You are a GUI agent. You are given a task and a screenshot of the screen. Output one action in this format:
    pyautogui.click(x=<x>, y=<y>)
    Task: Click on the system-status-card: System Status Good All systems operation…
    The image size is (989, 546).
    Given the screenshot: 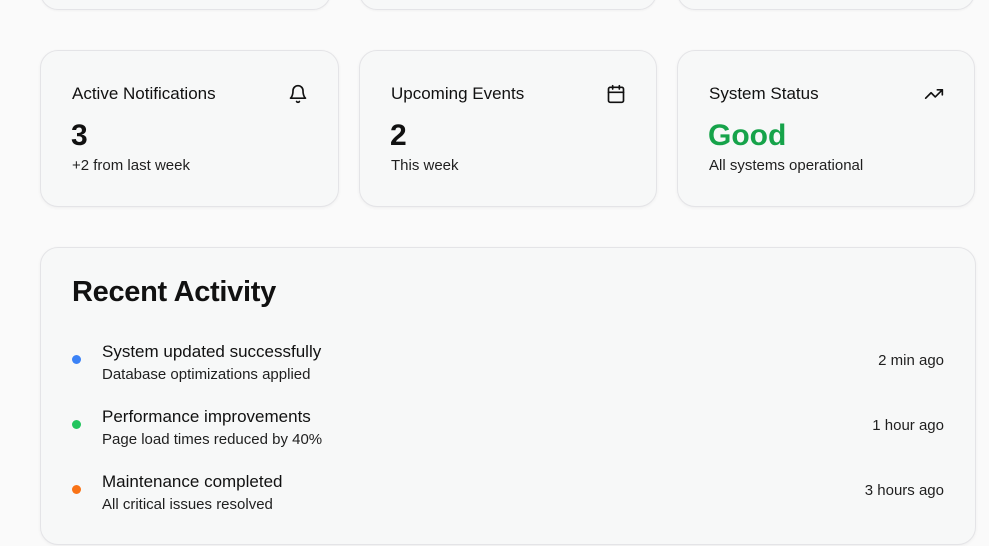 What is the action you would take?
    pyautogui.click(x=826, y=128)
    